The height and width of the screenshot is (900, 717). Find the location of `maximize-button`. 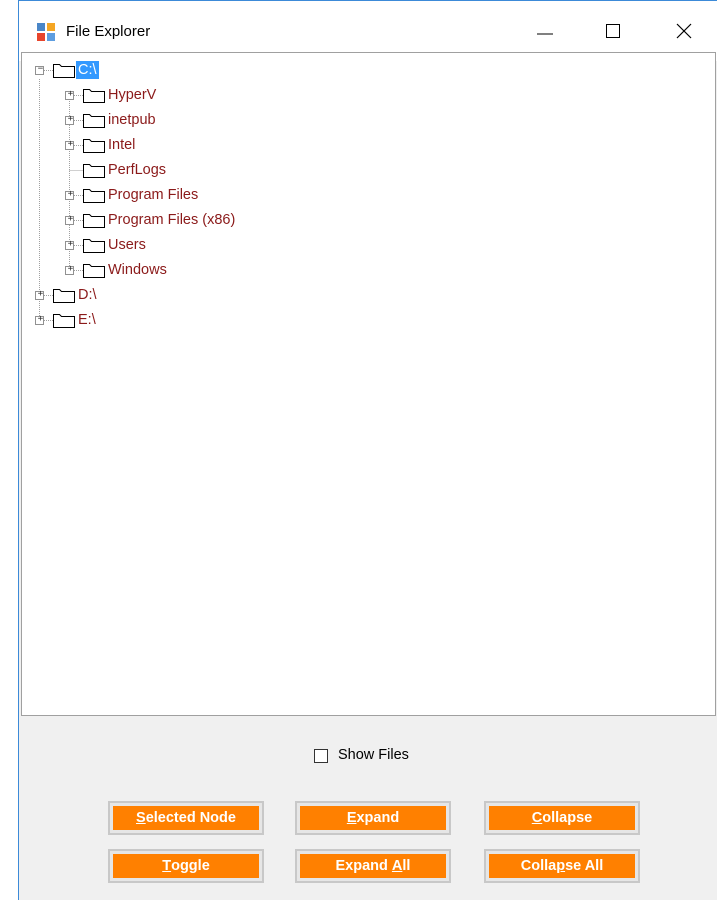

maximize-button is located at coordinates (613, 31).